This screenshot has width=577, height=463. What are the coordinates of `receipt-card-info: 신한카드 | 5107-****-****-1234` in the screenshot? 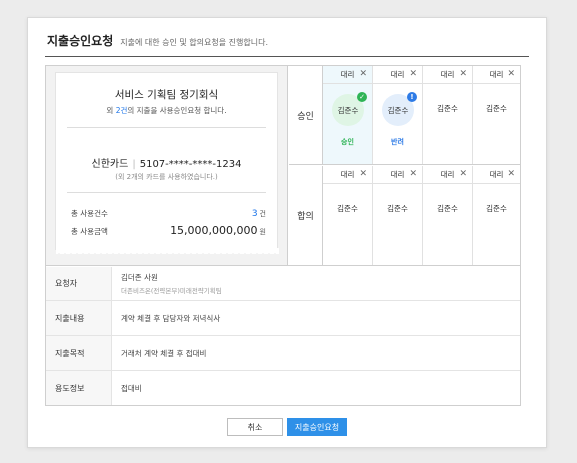 It's located at (166, 162).